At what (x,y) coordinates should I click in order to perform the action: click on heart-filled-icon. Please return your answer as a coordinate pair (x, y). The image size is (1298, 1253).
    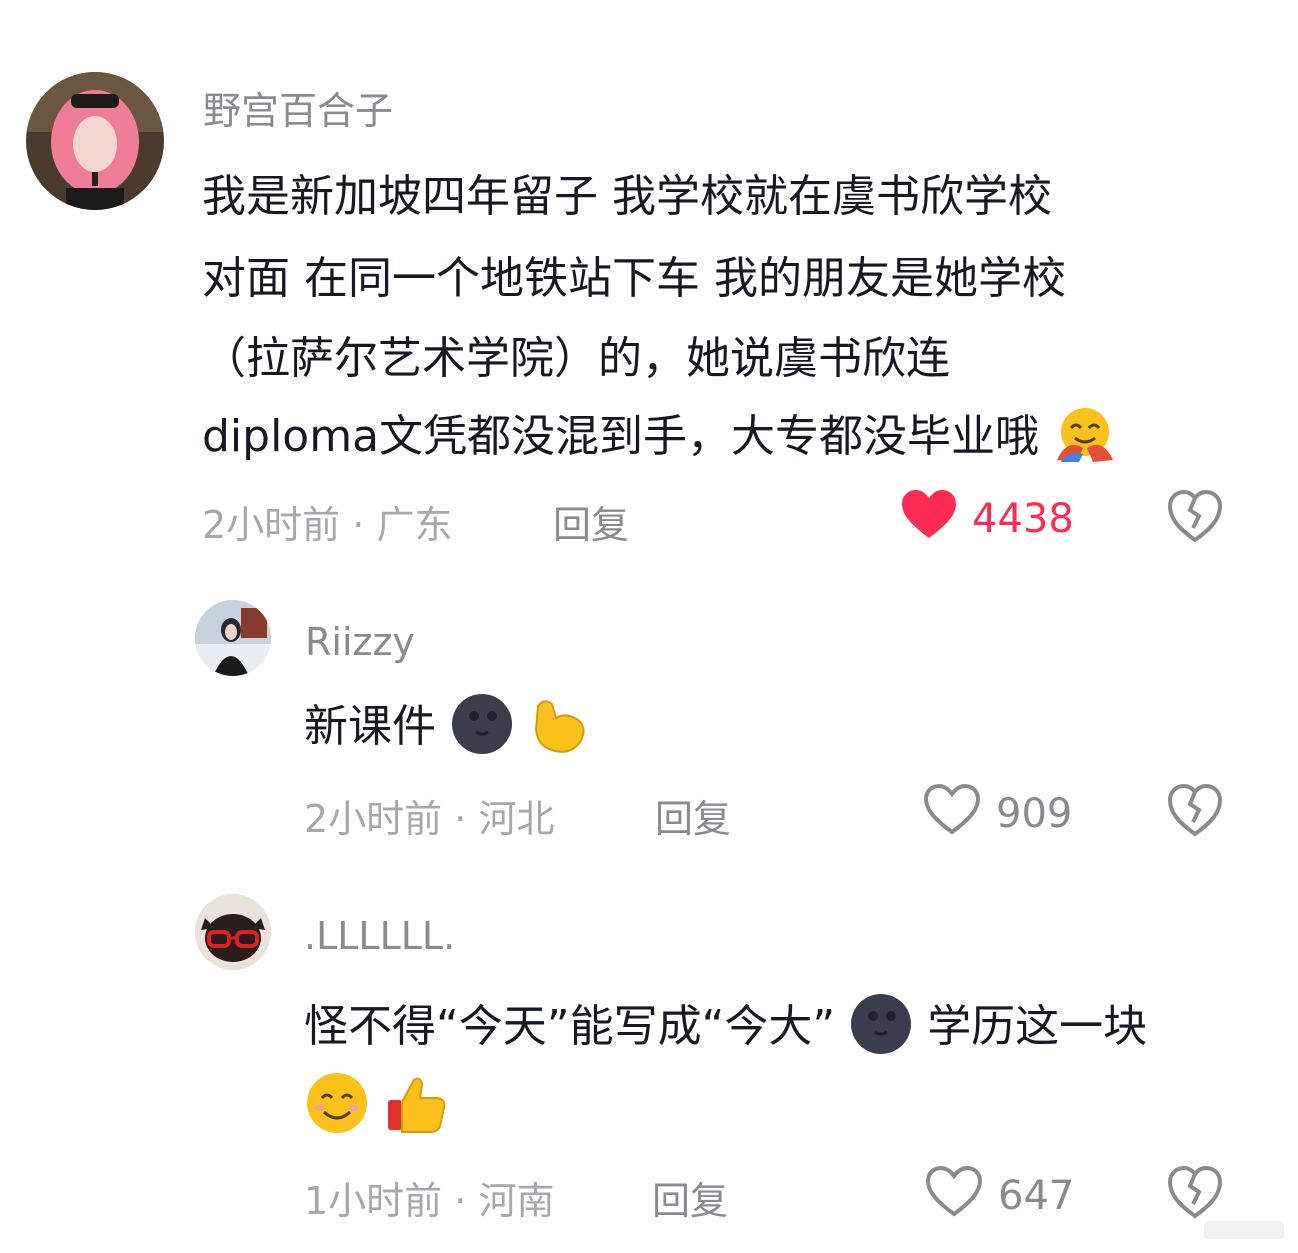
    Looking at the image, I should click on (929, 519).